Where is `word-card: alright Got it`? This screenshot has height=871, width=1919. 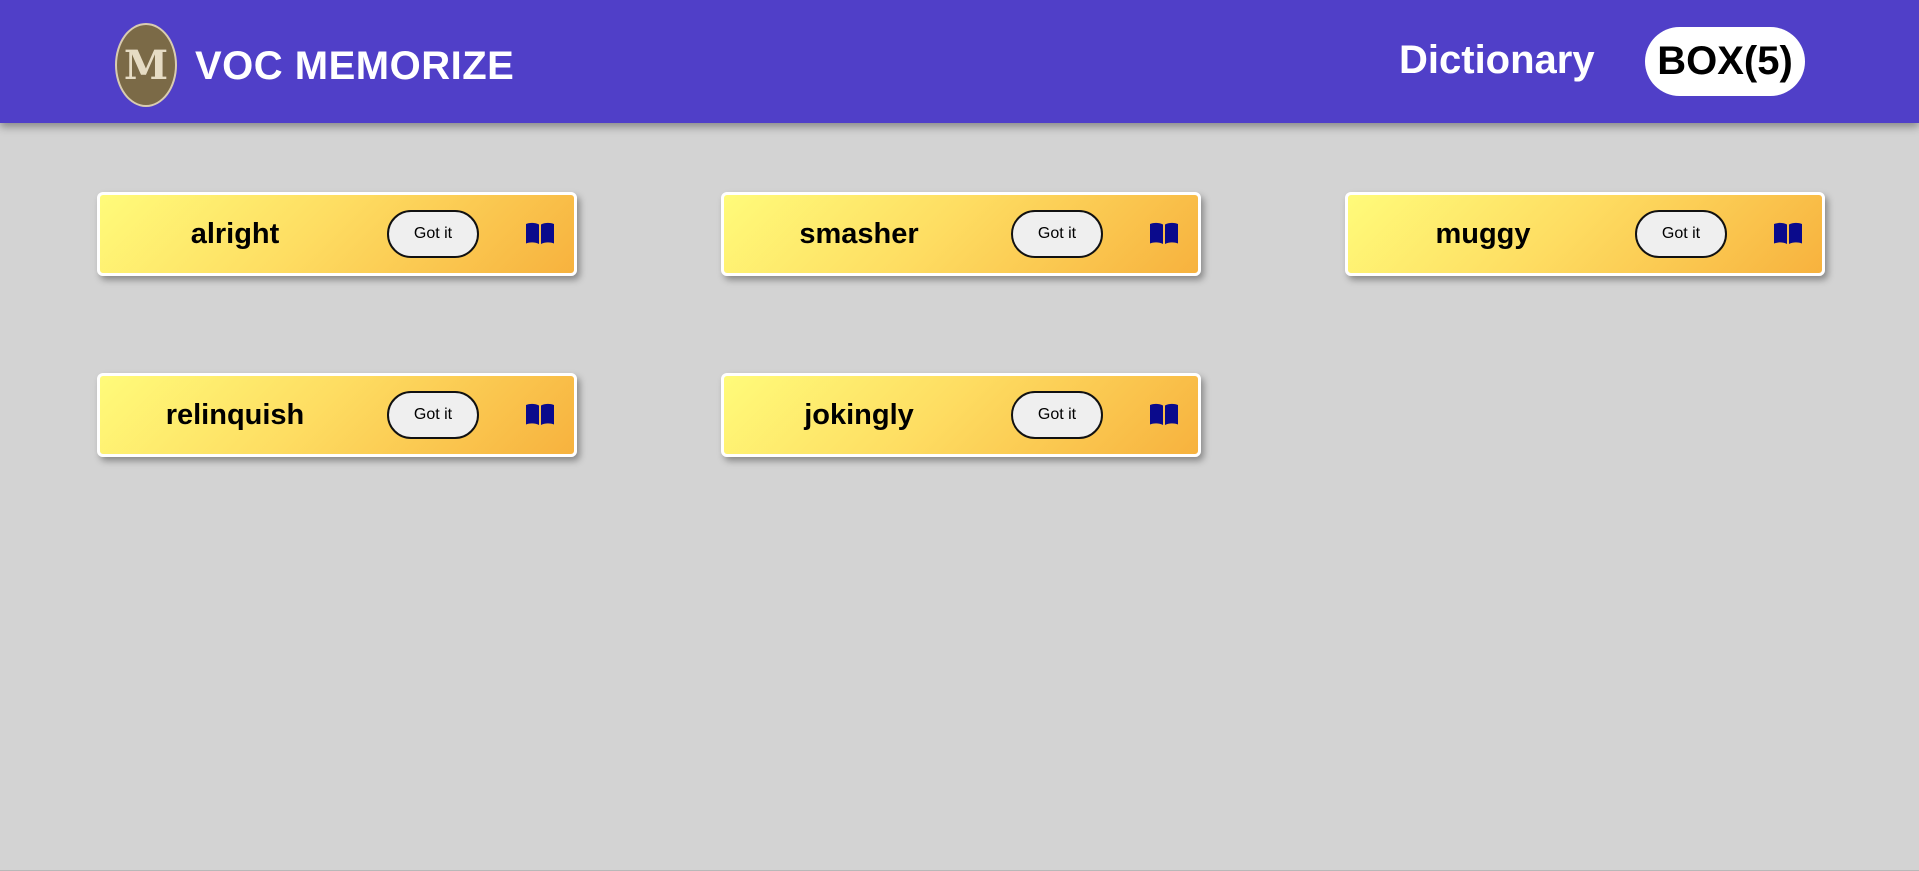 word-card: alright Got it is located at coordinates (337, 234).